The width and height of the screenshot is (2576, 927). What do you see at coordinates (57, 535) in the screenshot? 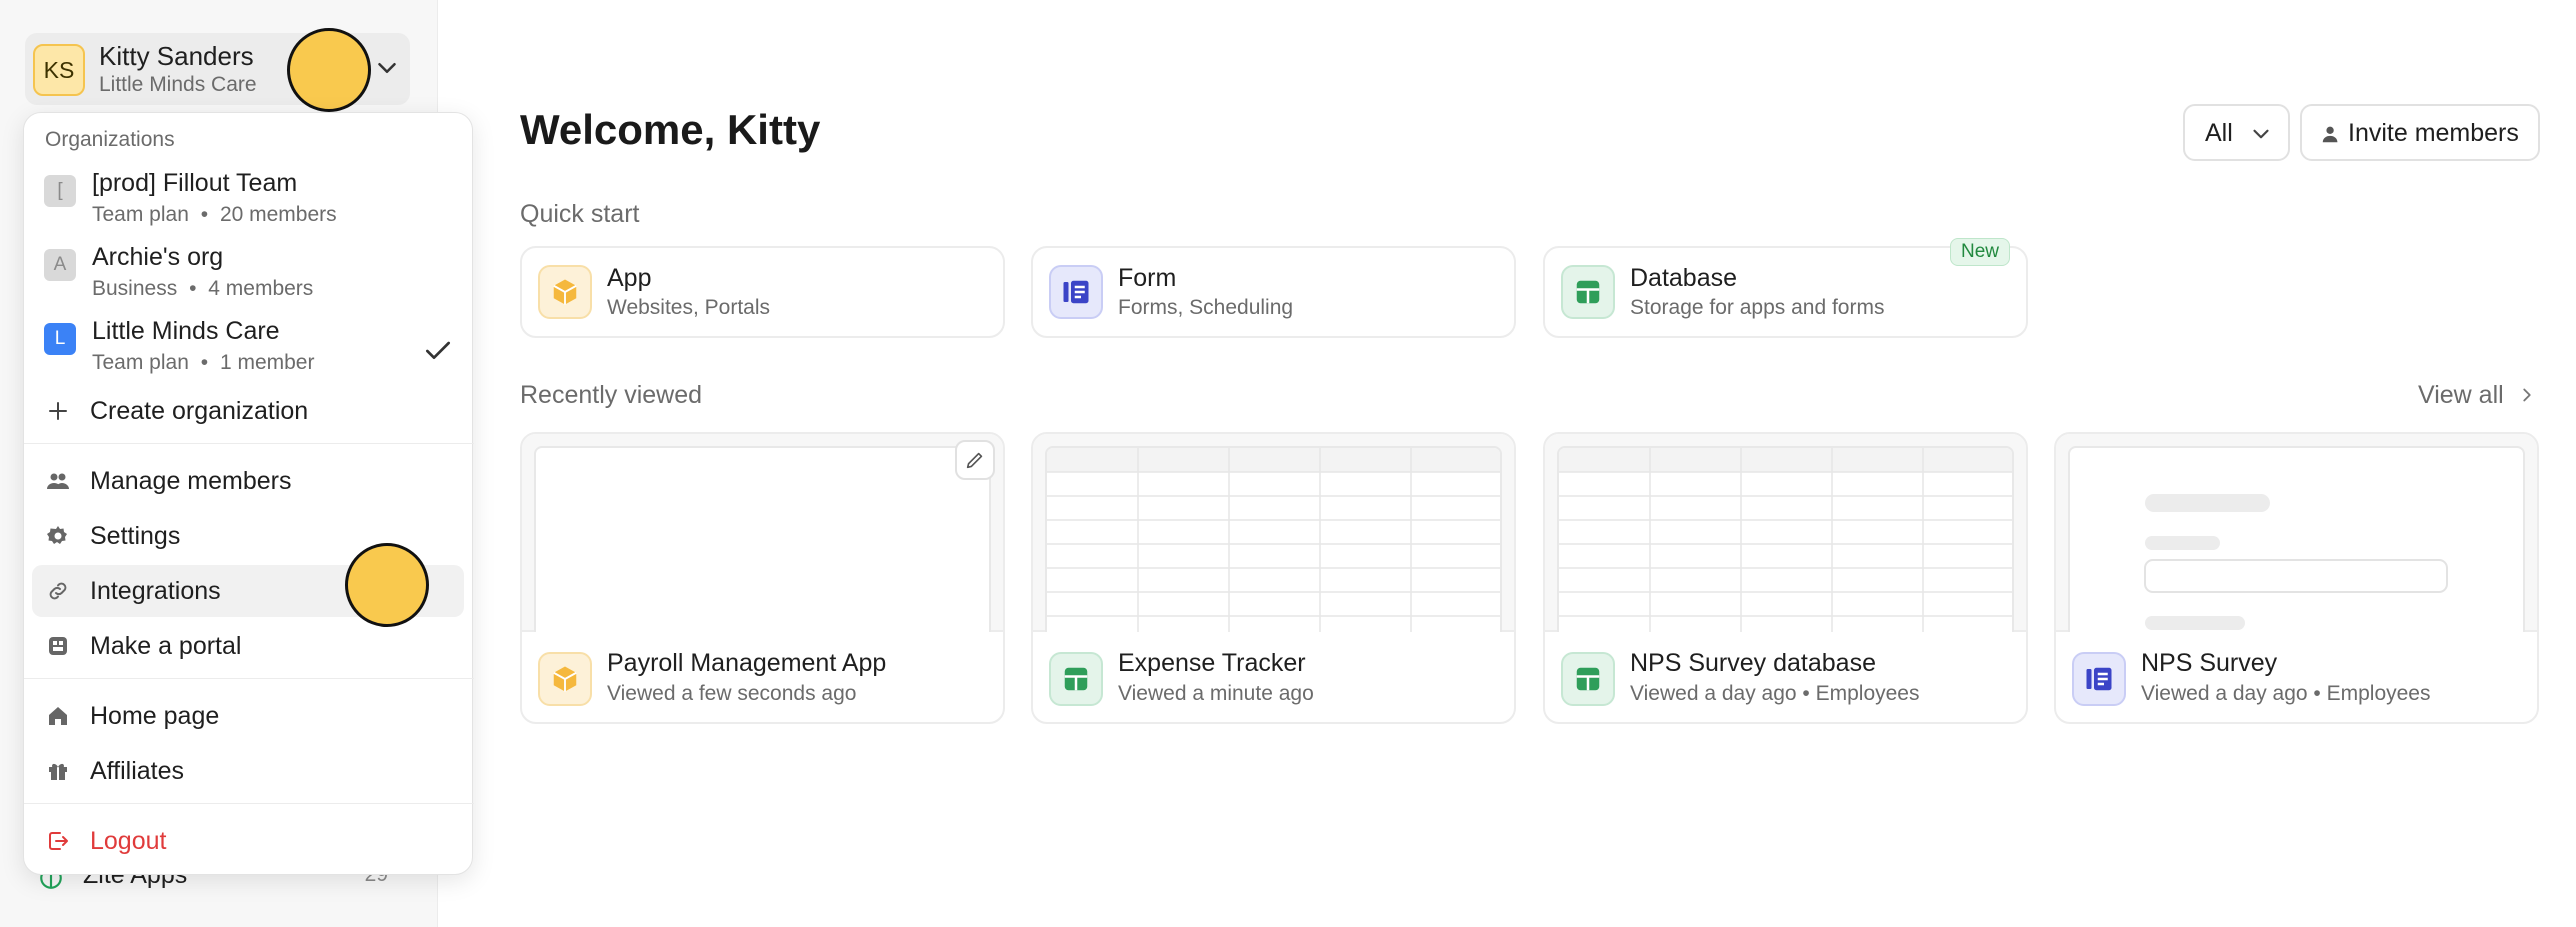
I see `gear-icon` at bounding box center [57, 535].